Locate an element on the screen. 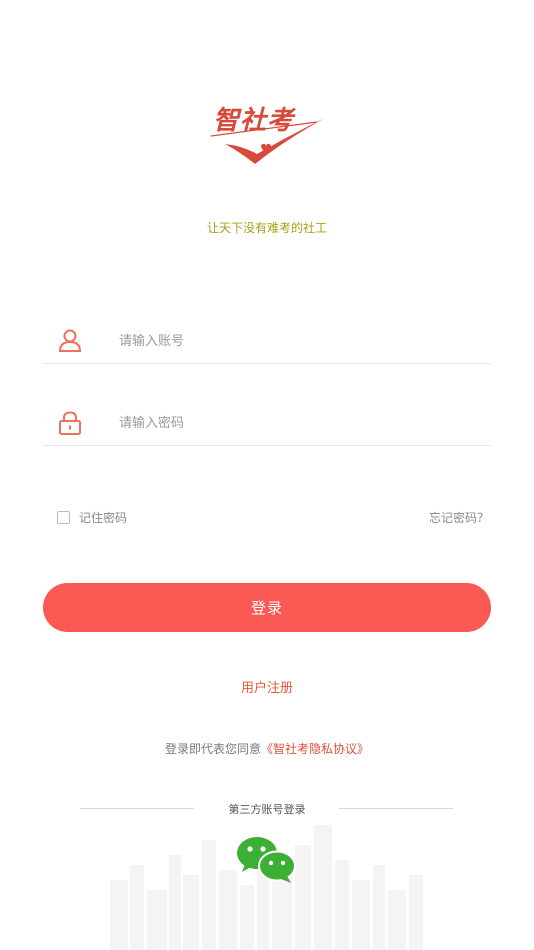 This screenshot has height=950, width=534. remember-password-toggle: 记住密码 is located at coordinates (92, 517).